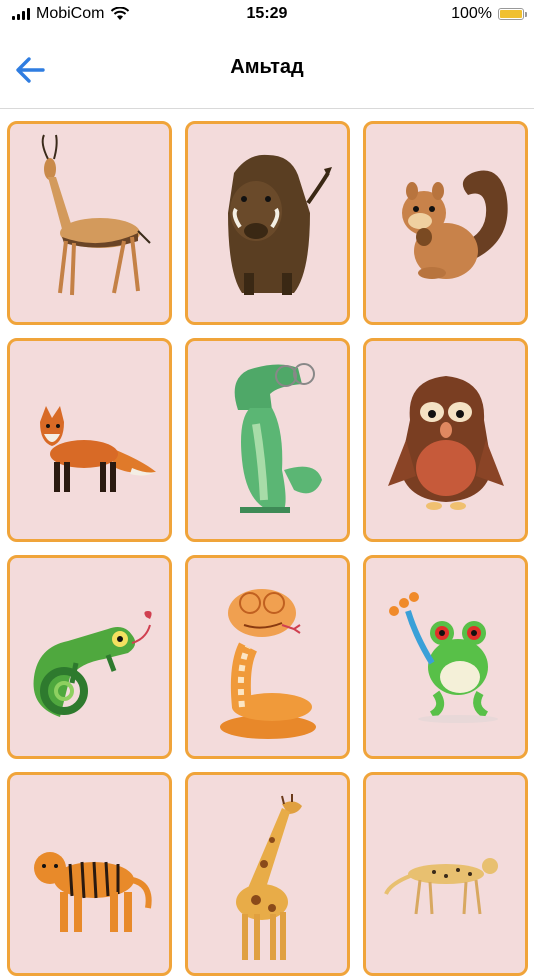 Image resolution: width=534 pixels, height=976 pixels. I want to click on animal-card-snake, so click(267, 657).